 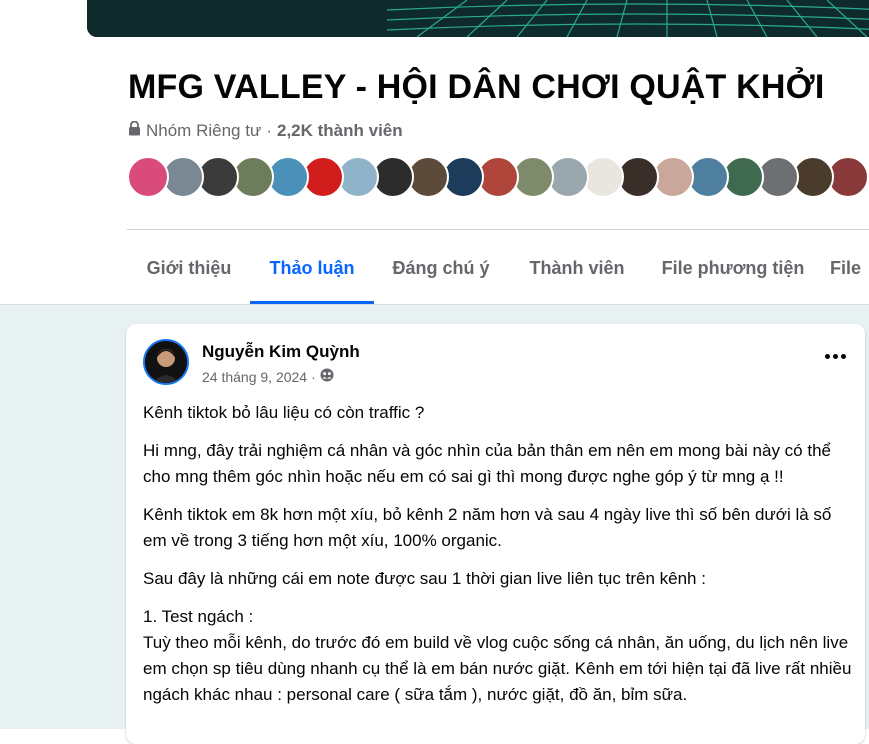 I want to click on group-meta: Nhóm Riêng tư · 2,2K thành viên, so click(x=265, y=130).